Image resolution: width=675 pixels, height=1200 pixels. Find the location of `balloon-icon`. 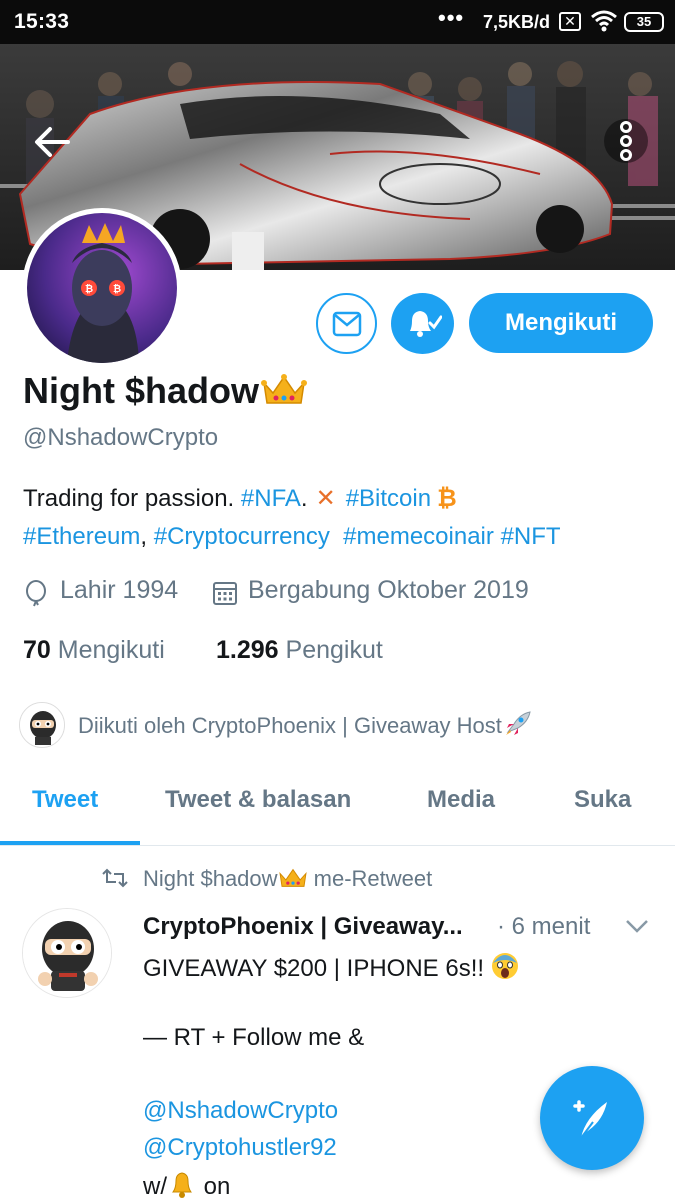

balloon-icon is located at coordinates (36, 596).